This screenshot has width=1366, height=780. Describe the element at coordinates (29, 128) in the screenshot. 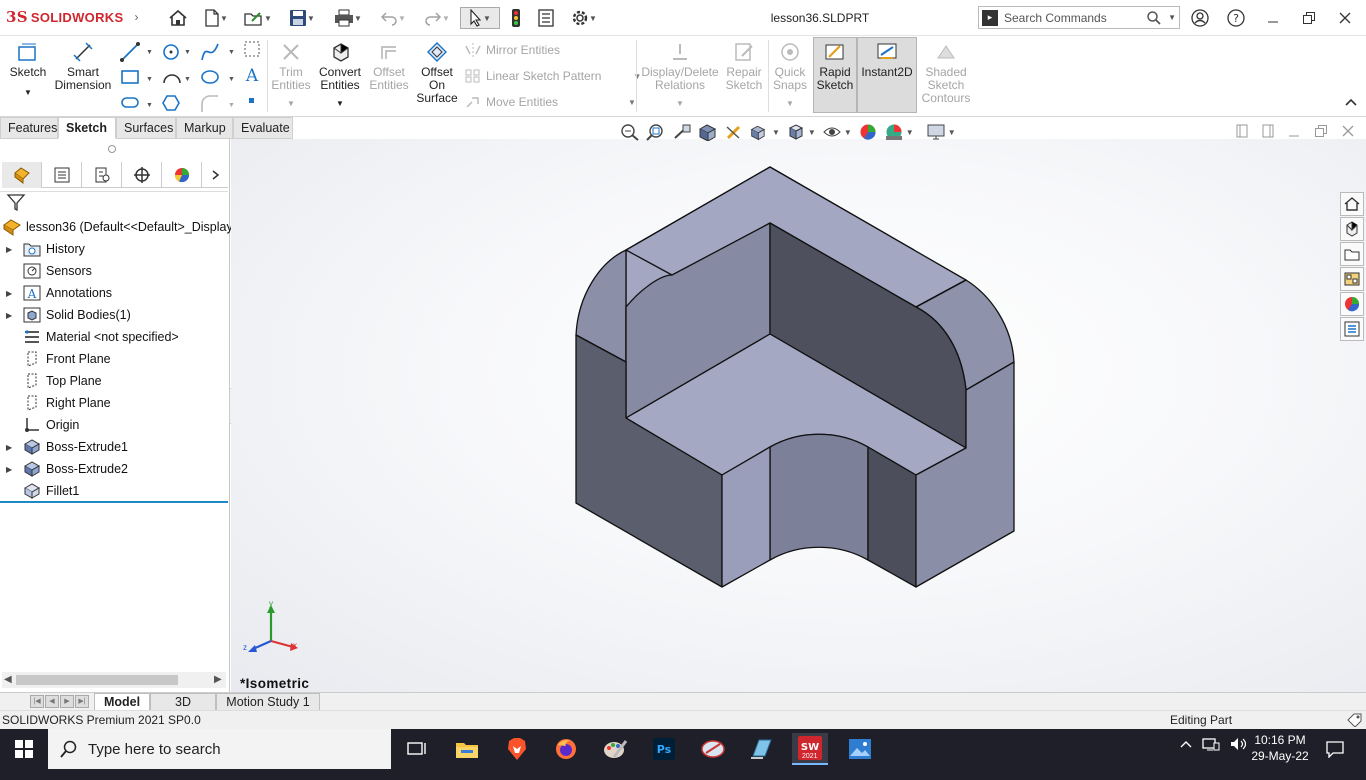

I see `tab-features: Features` at that location.